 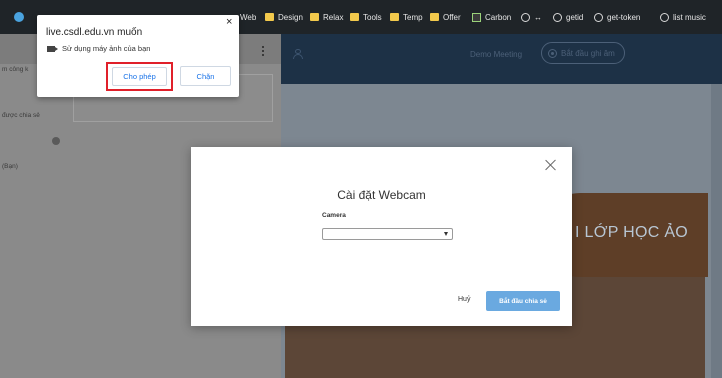 What do you see at coordinates (413, 17) in the screenshot?
I see `bookmark-label: Temp` at bounding box center [413, 17].